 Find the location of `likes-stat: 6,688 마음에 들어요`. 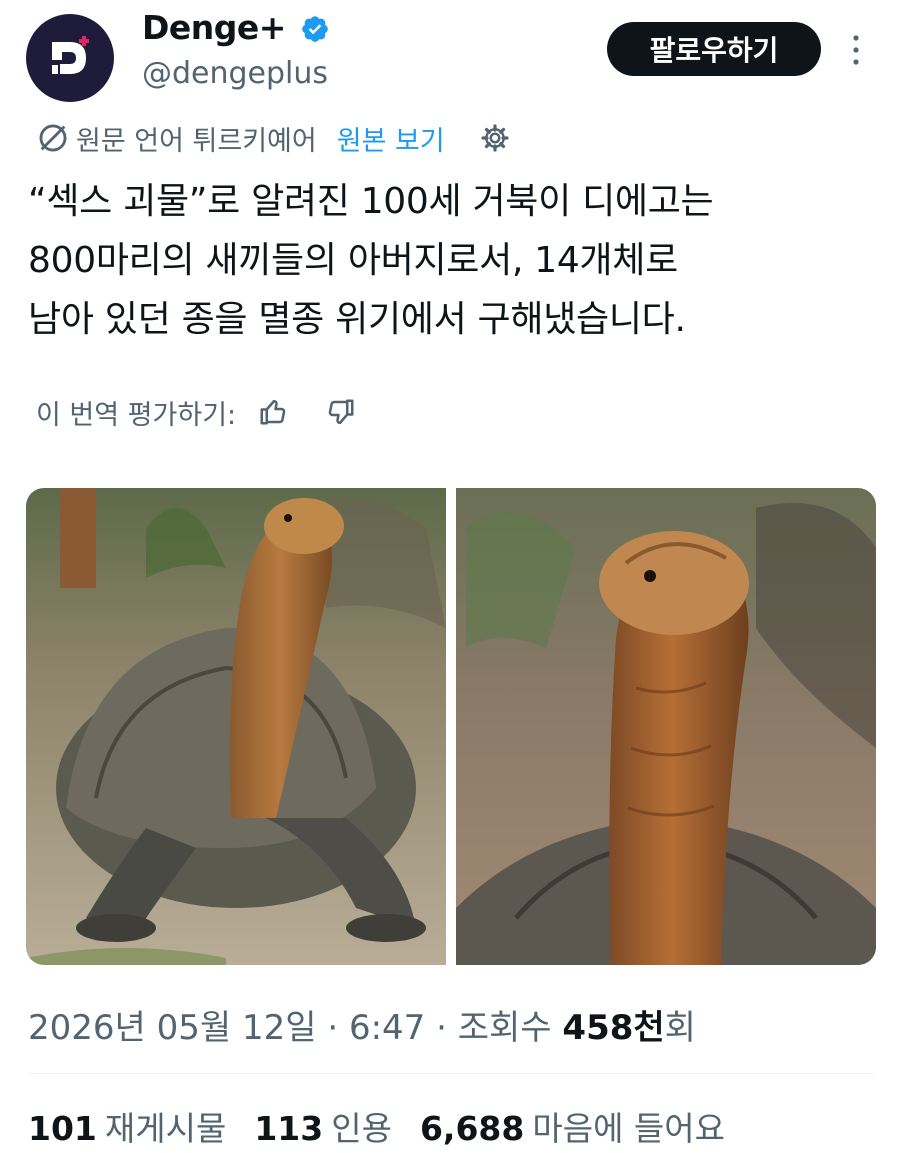

likes-stat: 6,688 마음에 들어요 is located at coordinates (572, 1126).